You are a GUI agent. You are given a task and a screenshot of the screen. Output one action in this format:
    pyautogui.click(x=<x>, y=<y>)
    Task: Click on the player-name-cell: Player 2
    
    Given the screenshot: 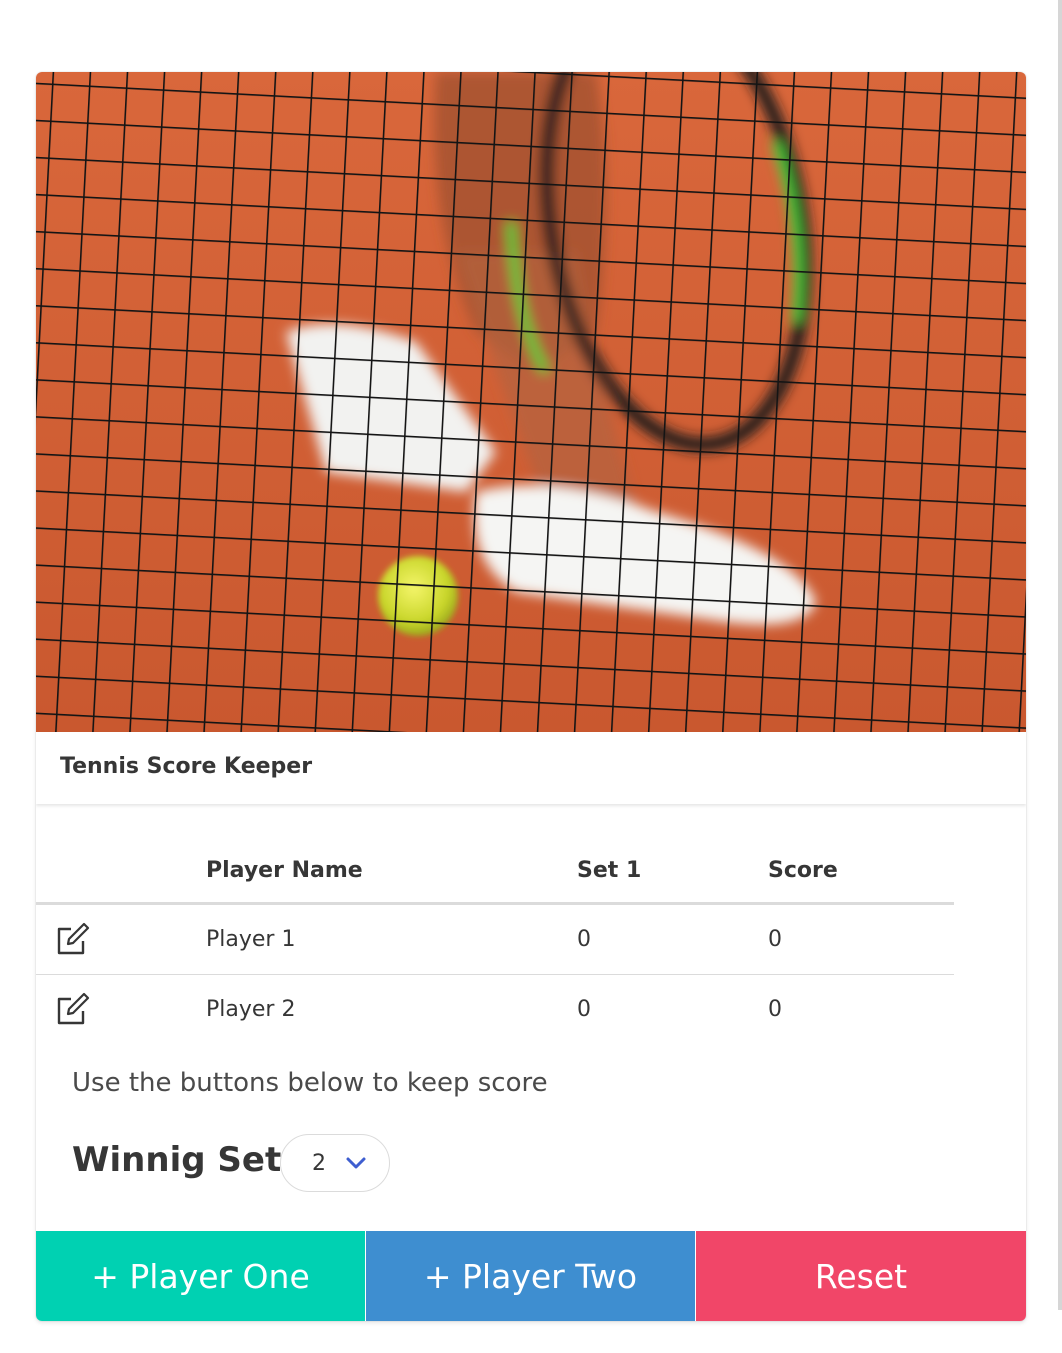 What is the action you would take?
    pyautogui.click(x=251, y=1009)
    